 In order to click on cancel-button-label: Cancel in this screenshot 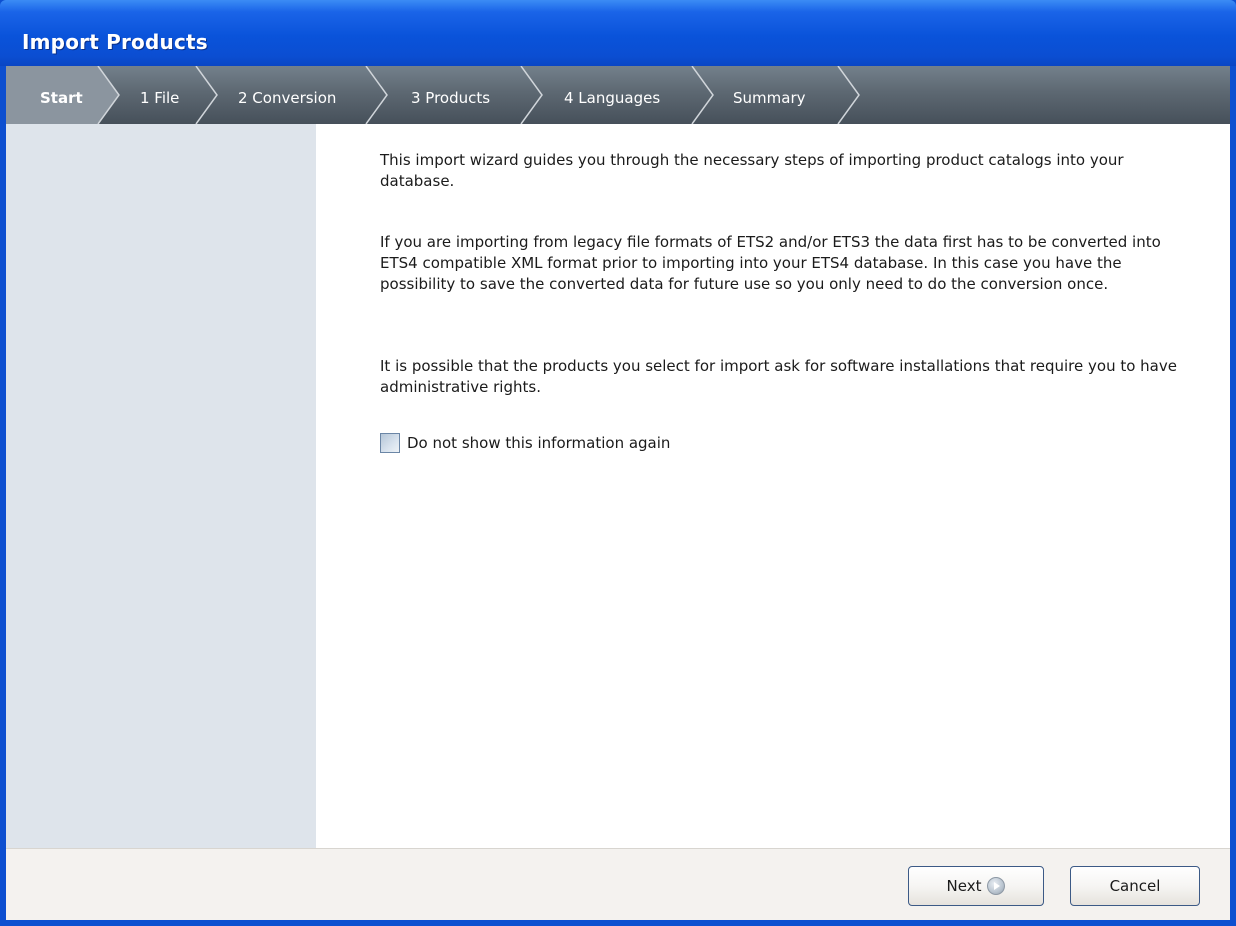, I will do `click(1135, 886)`.